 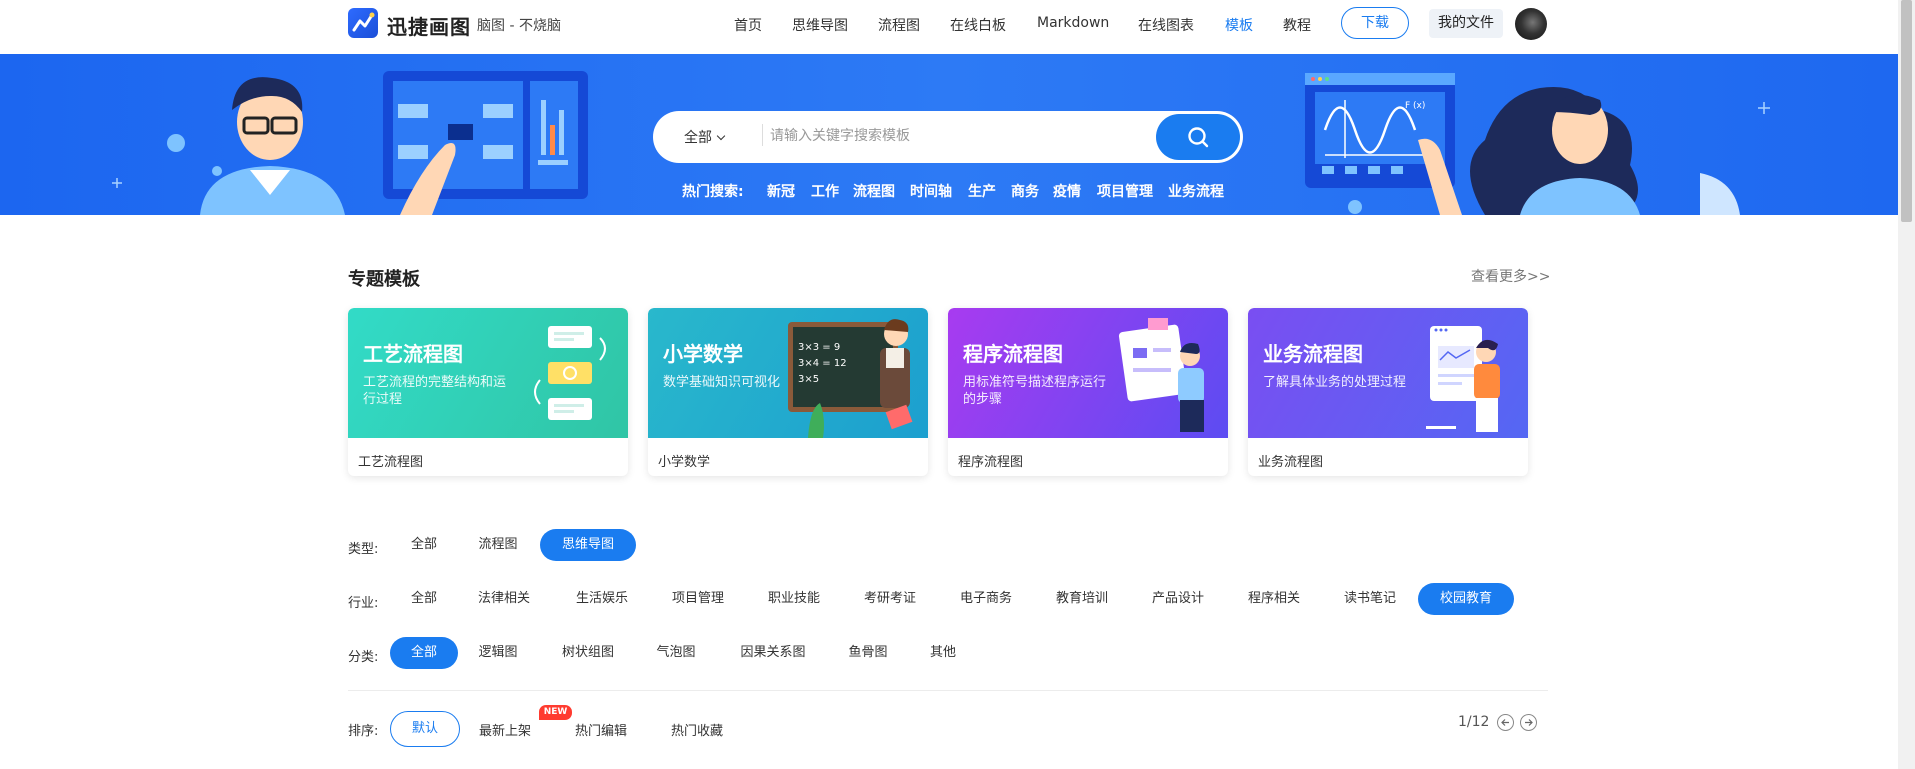 I want to click on card-cover: 程序流程图 用标准符号描述程序运行的步骤, so click(x=1088, y=373).